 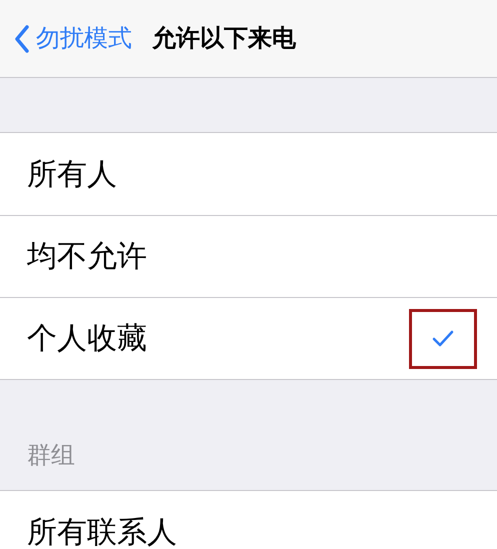 What do you see at coordinates (248, 174) in the screenshot?
I see `option-row: 所有人` at bounding box center [248, 174].